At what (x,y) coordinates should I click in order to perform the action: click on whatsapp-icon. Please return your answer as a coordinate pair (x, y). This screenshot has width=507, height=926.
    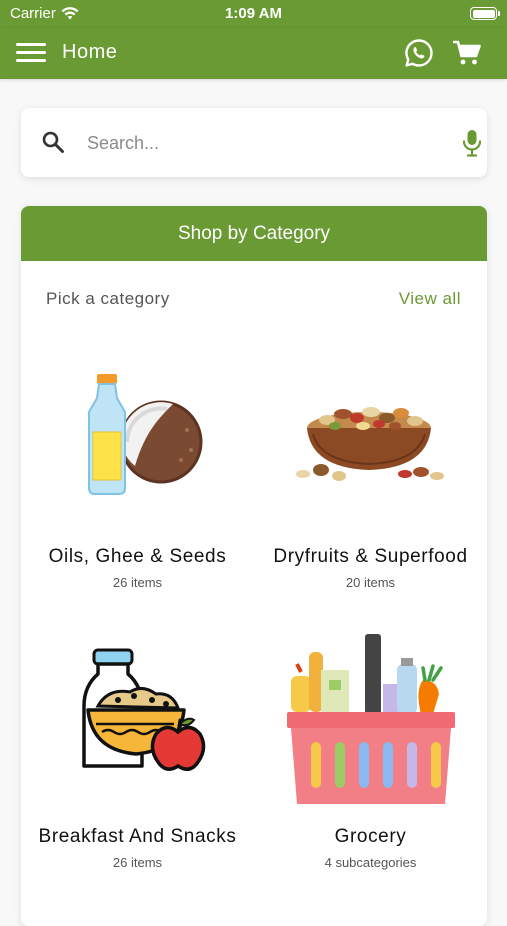
    Looking at the image, I should click on (419, 53).